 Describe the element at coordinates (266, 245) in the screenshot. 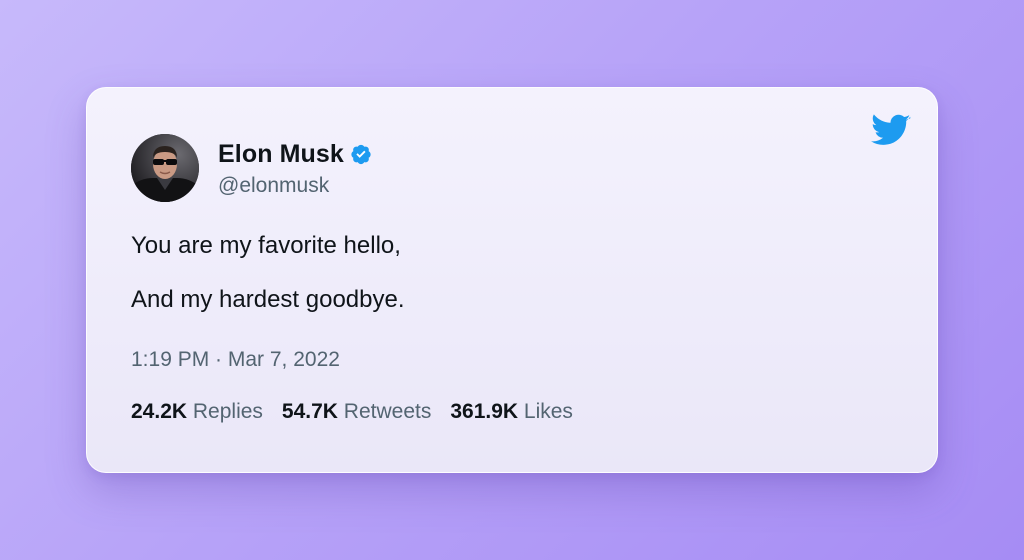

I see `tweet-text-line: You are my favorite hello,` at that location.